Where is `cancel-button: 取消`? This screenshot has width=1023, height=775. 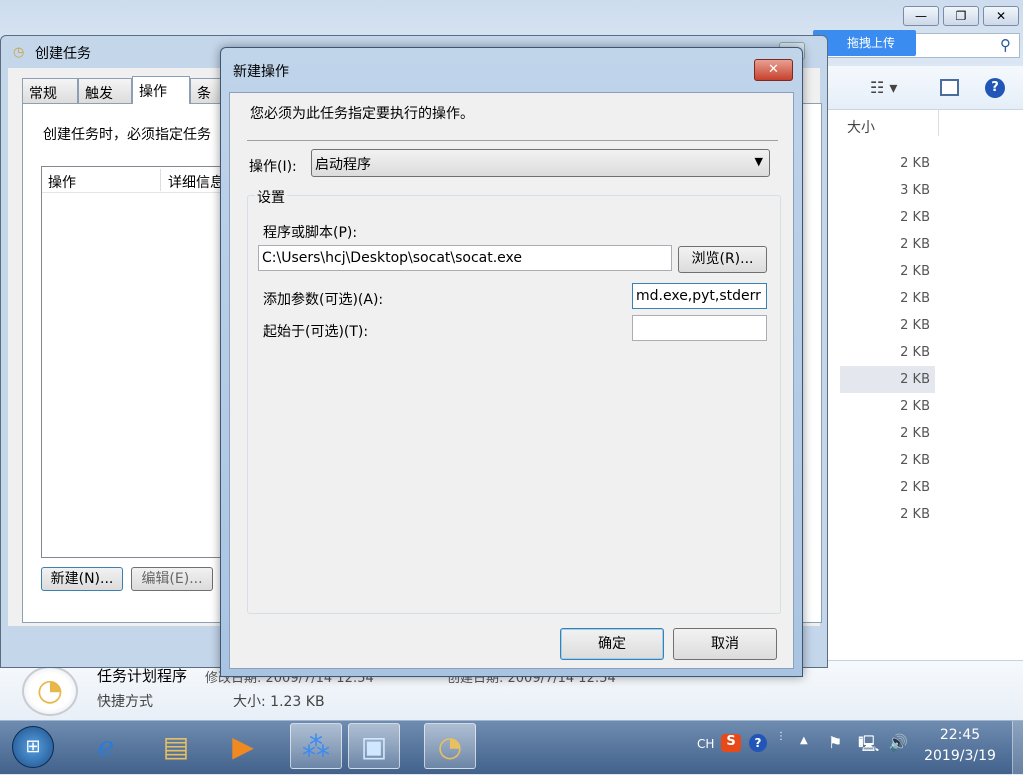
cancel-button: 取消 is located at coordinates (725, 644).